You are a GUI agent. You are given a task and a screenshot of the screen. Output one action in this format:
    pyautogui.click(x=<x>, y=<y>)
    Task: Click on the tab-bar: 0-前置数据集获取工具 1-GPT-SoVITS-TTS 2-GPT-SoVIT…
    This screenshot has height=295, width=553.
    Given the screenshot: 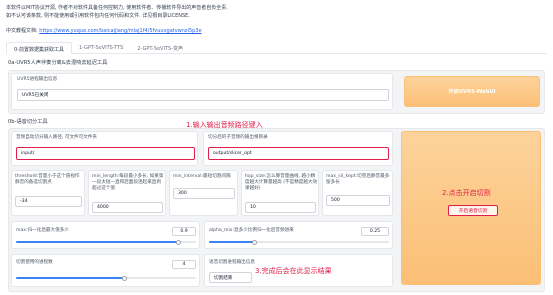 What is the action you would take?
    pyautogui.click(x=276, y=48)
    